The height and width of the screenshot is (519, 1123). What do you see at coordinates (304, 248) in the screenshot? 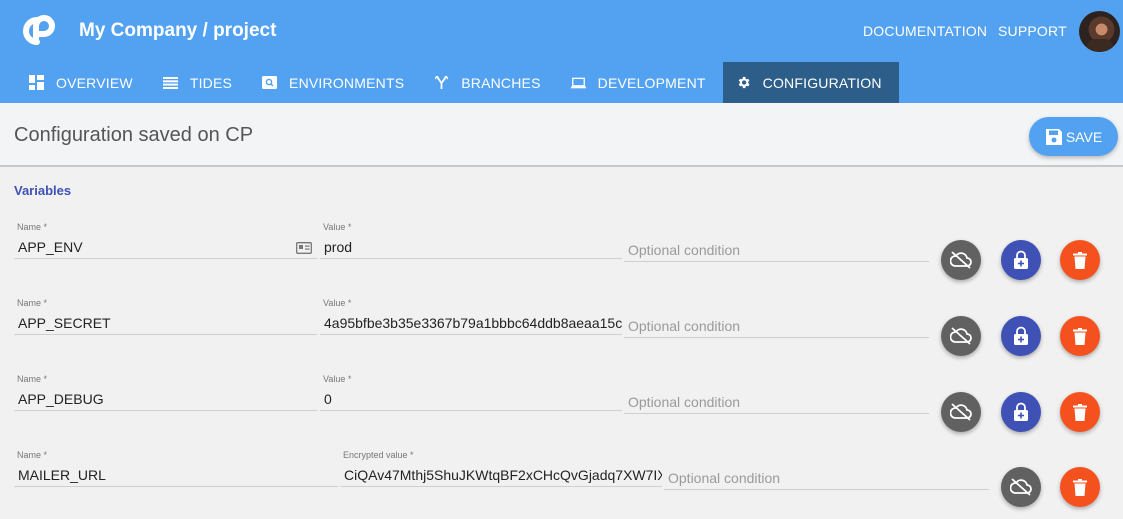
I see `id-card-icon` at bounding box center [304, 248].